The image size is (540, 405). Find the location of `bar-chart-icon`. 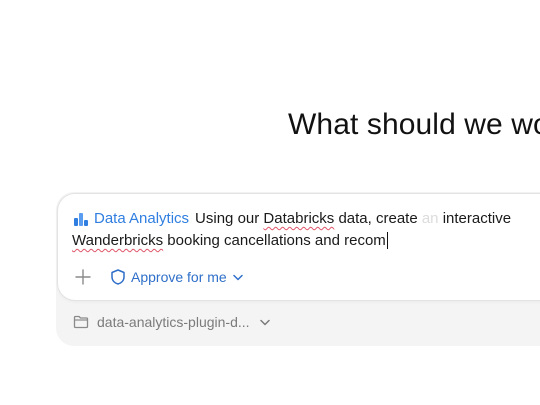

bar-chart-icon is located at coordinates (81, 219).